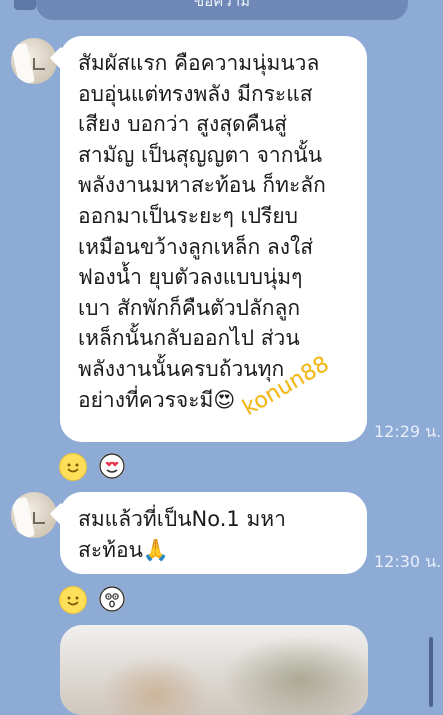 The width and height of the screenshot is (443, 715). What do you see at coordinates (189, 338) in the screenshot?
I see `message-line: เหล็กนั้นกลับออกไป ส่วน` at bounding box center [189, 338].